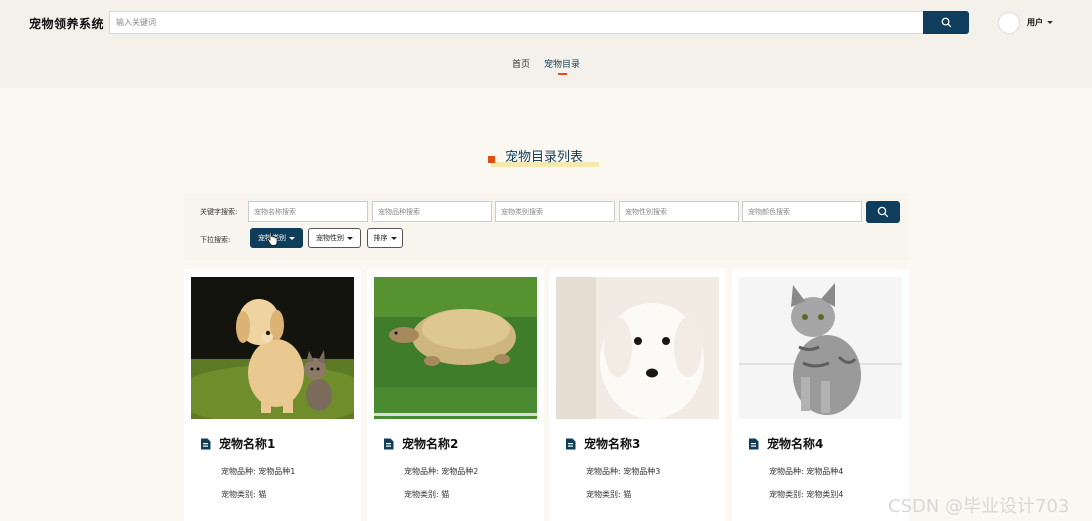 The width and height of the screenshot is (1092, 521). Describe the element at coordinates (1035, 22) in the screenshot. I see `user-menu-label: 用户` at that location.